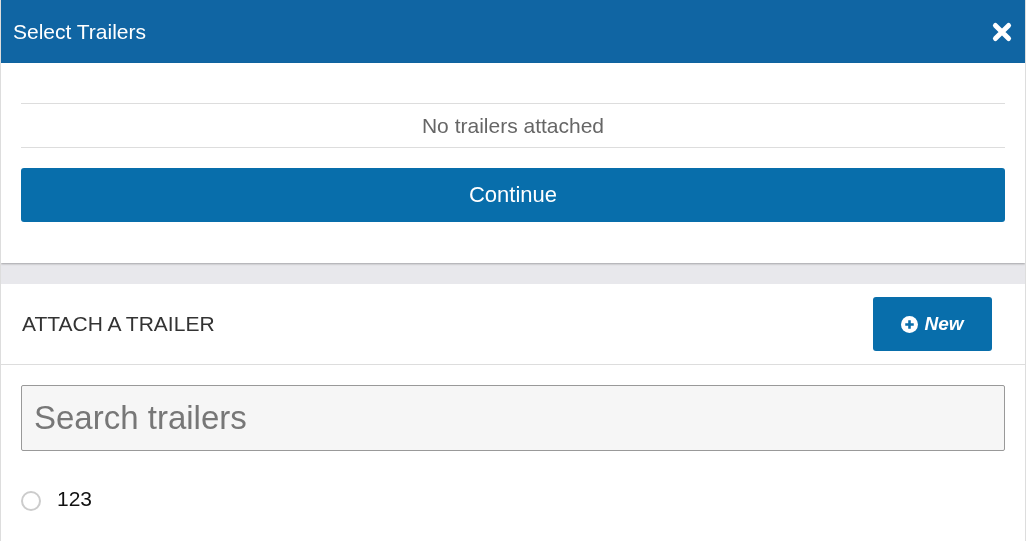 This screenshot has height=541, width=1026. I want to click on dialog-title: Select Trailers, so click(80, 31).